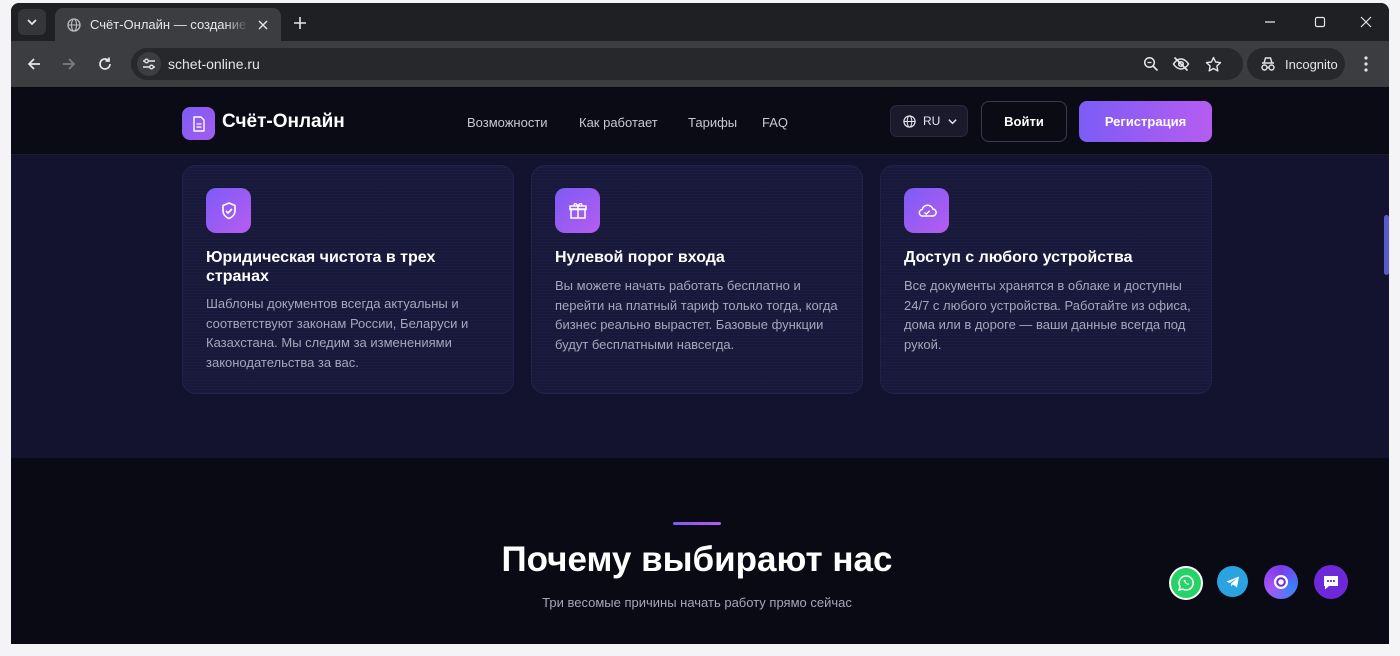 The image size is (1400, 656). Describe the element at coordinates (1213, 64) in the screenshot. I see `star-icon` at that location.